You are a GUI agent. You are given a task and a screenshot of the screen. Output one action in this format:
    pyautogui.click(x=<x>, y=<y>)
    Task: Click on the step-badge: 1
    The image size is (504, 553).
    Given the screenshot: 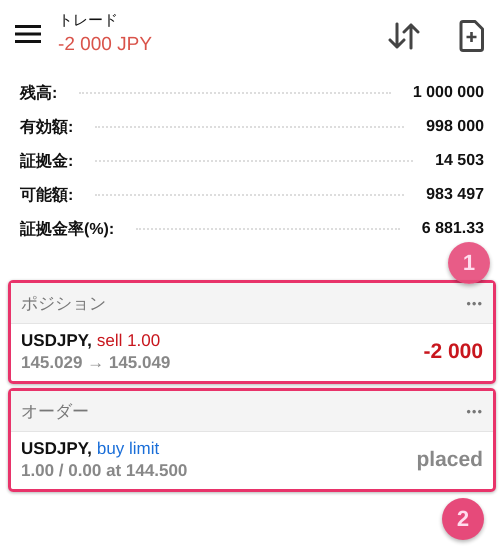 What is the action you would take?
    pyautogui.click(x=469, y=263)
    